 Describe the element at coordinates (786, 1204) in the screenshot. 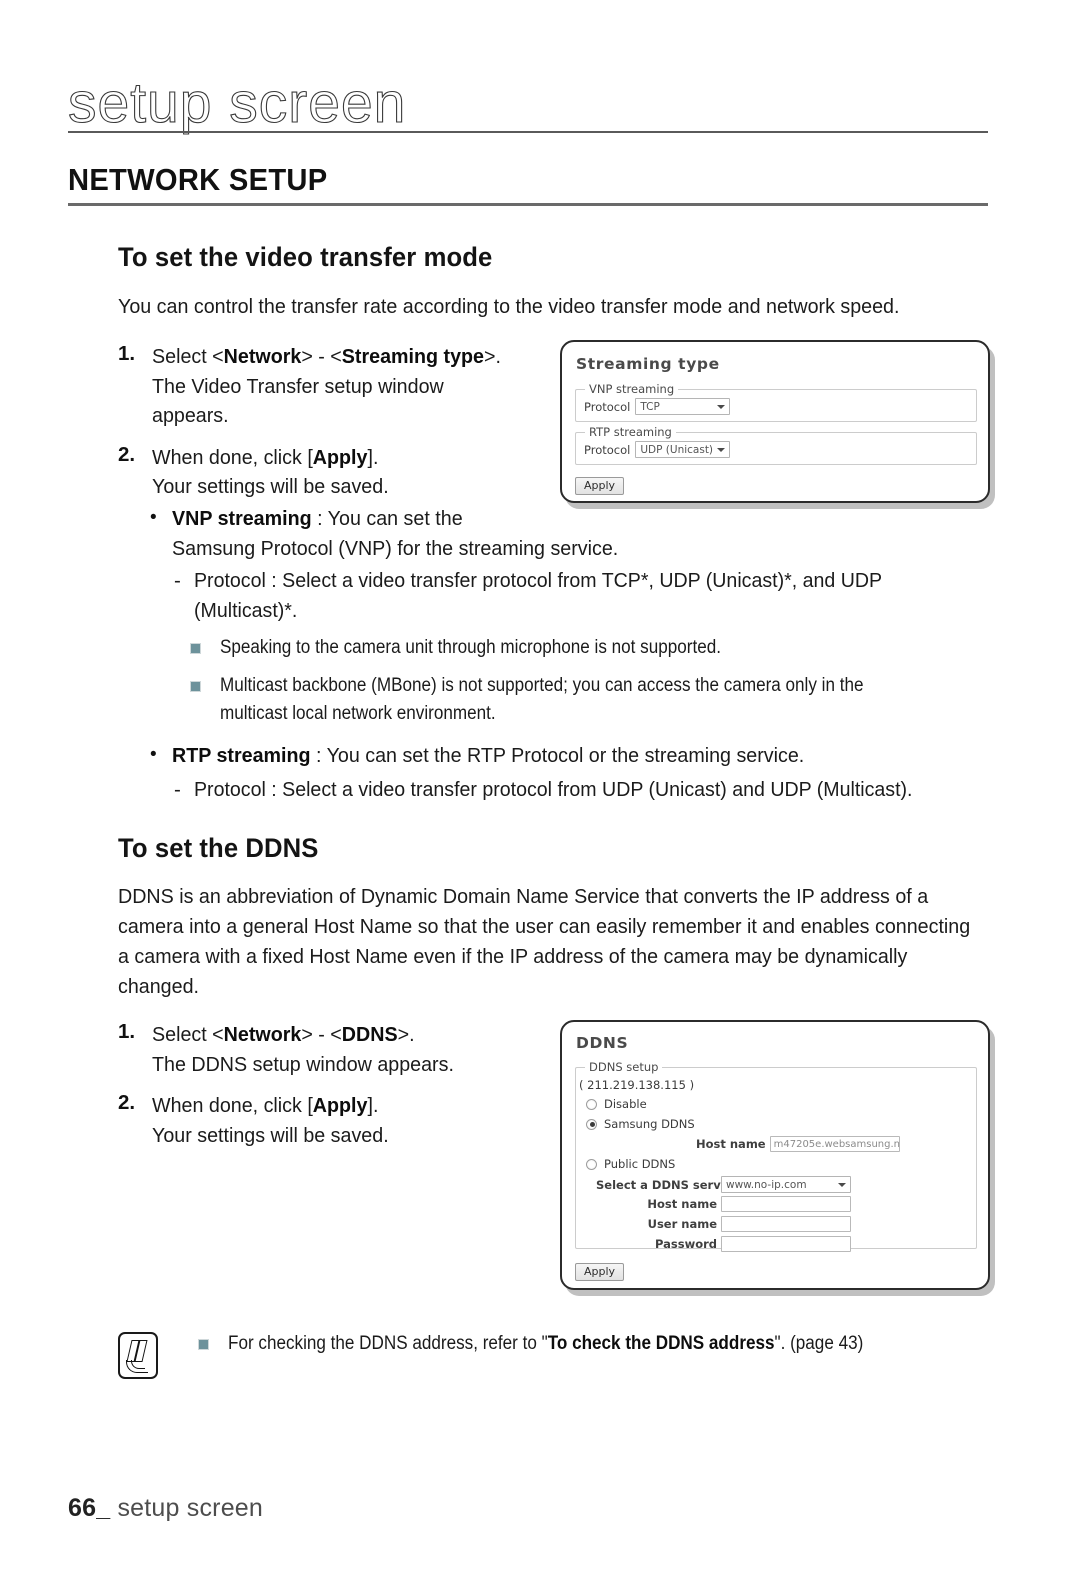

I see `public-hostname-input` at that location.